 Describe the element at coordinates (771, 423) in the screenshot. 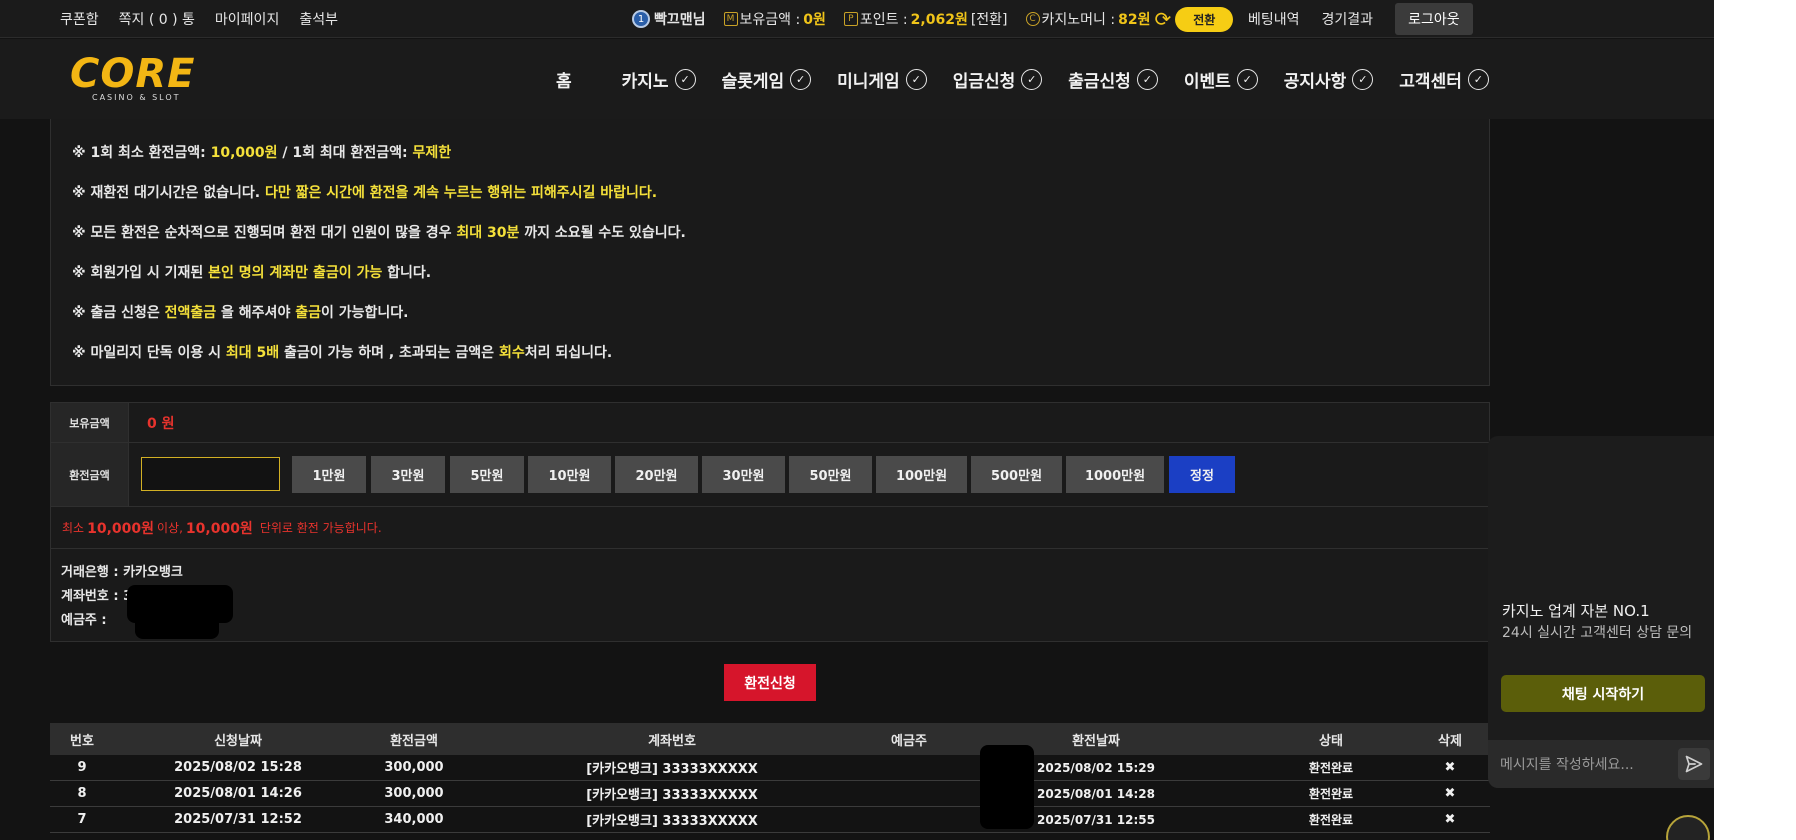

I see `balance-row: 보유금액 0 원` at that location.